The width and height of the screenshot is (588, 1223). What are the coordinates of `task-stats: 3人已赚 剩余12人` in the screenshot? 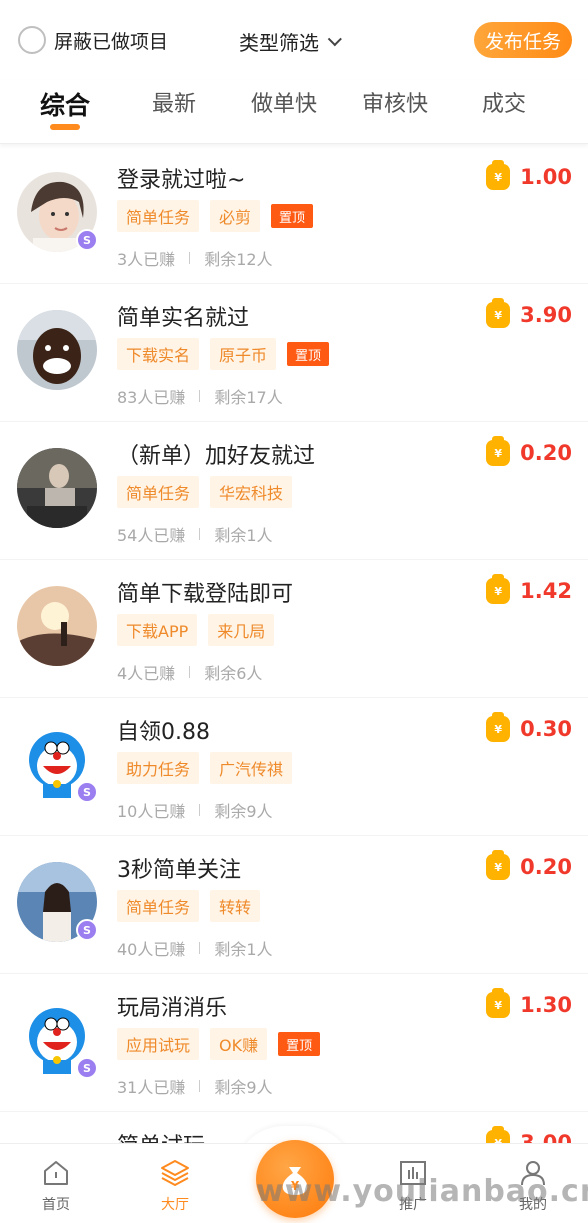 It's located at (195, 258).